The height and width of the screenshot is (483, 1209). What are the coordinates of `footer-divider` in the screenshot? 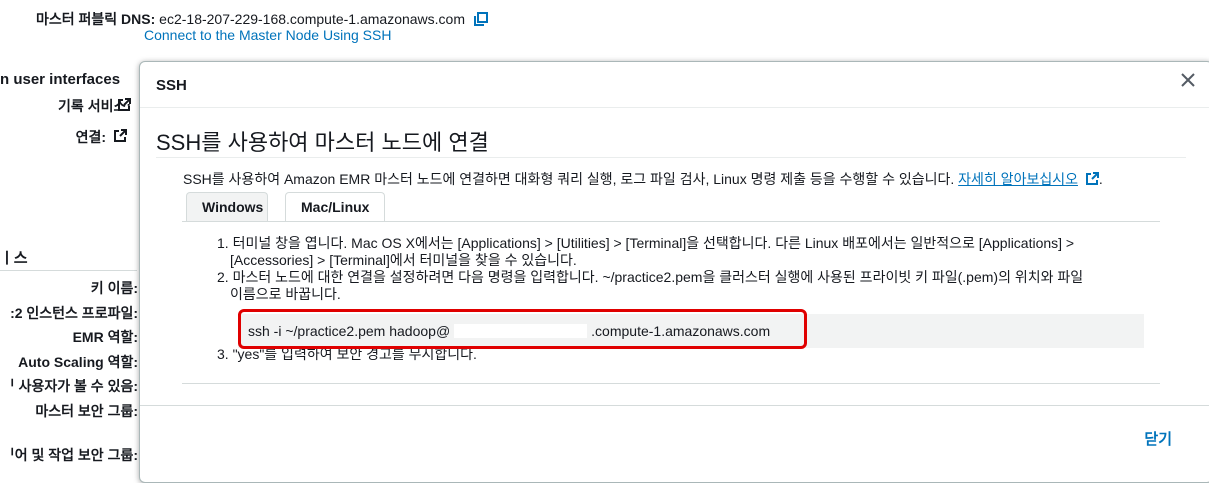 It's located at (674, 405).